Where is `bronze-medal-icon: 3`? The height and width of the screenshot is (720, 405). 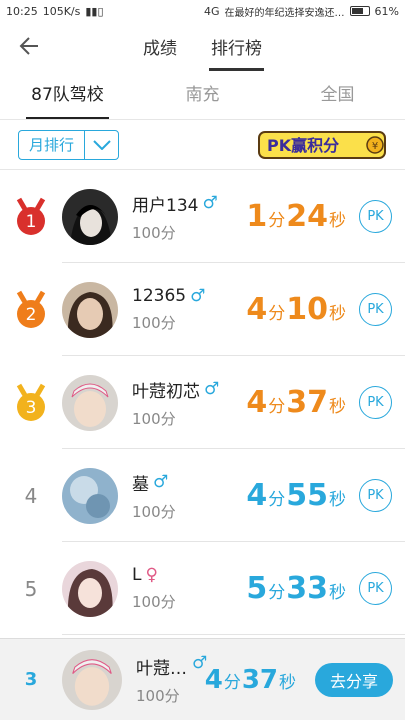 bronze-medal-icon: 3 is located at coordinates (31, 402).